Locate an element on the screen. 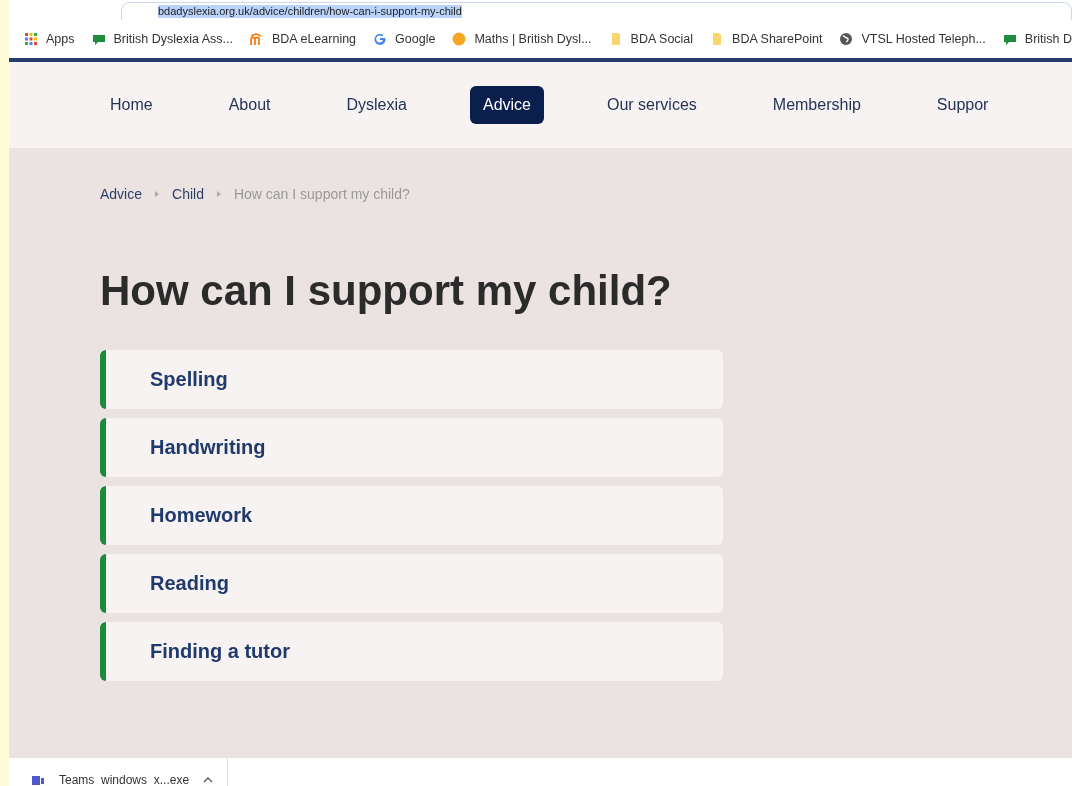 The width and height of the screenshot is (1072, 786). nav-link: Our services is located at coordinates (652, 105).